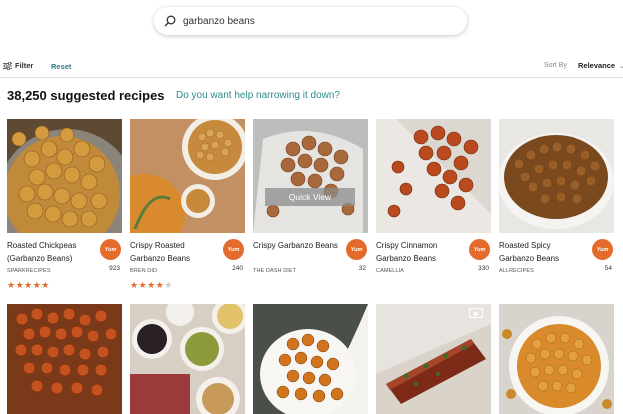 The height and width of the screenshot is (414, 623). I want to click on search-input, so click(313, 21).